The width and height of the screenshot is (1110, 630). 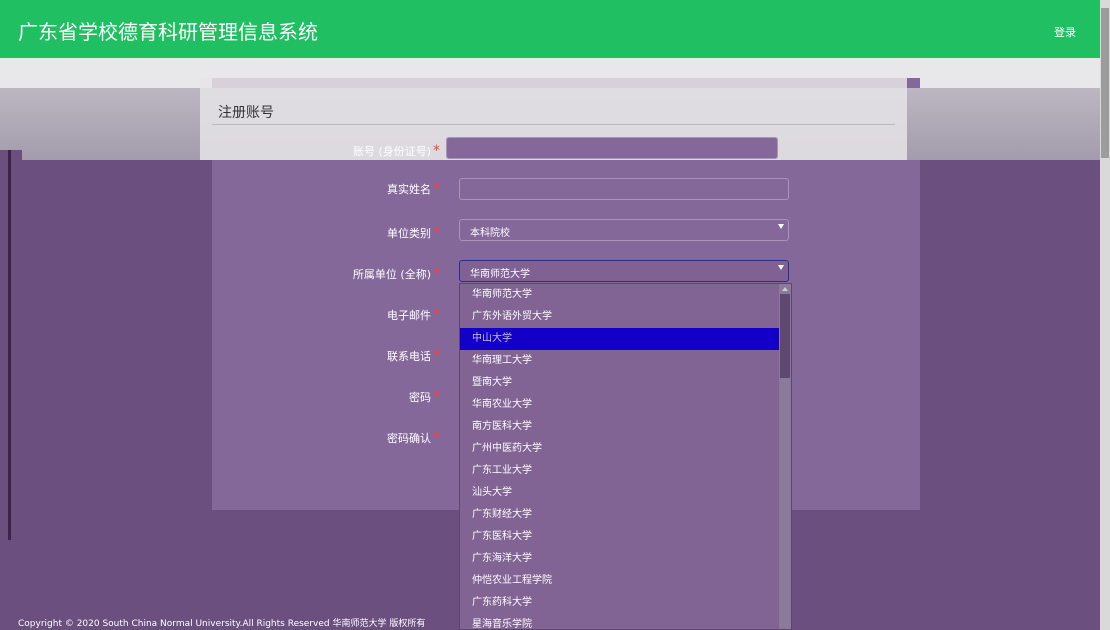 I want to click on dropdown-option: 广东工业大学, so click(x=625, y=471).